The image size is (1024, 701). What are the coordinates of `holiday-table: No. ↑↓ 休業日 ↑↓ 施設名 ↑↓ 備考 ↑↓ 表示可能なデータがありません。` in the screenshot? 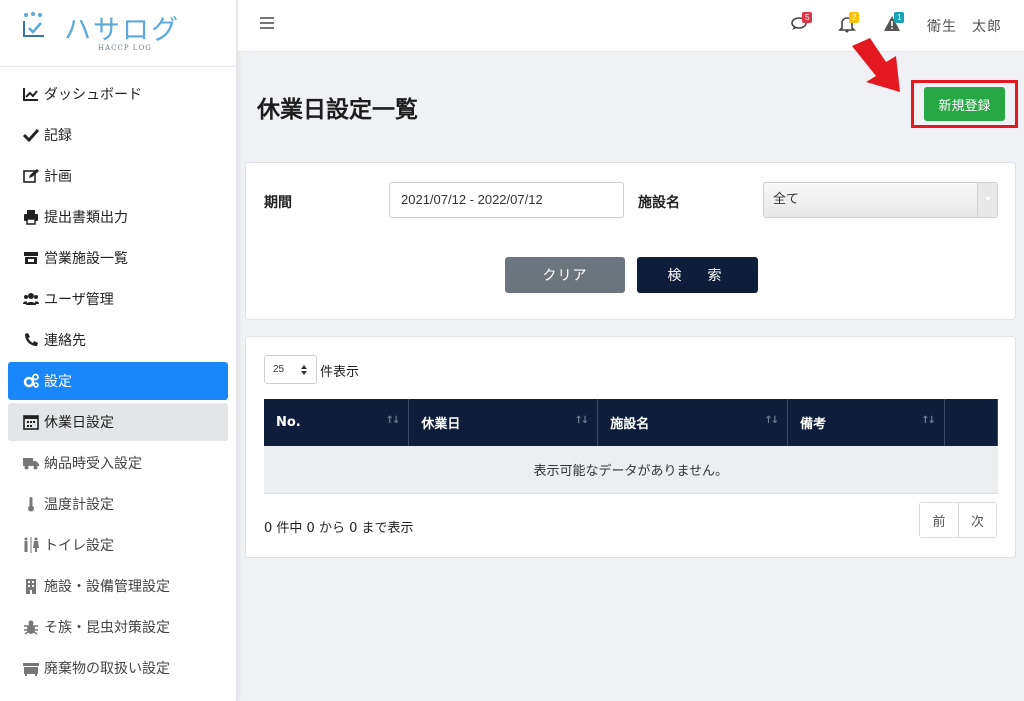 It's located at (631, 446).